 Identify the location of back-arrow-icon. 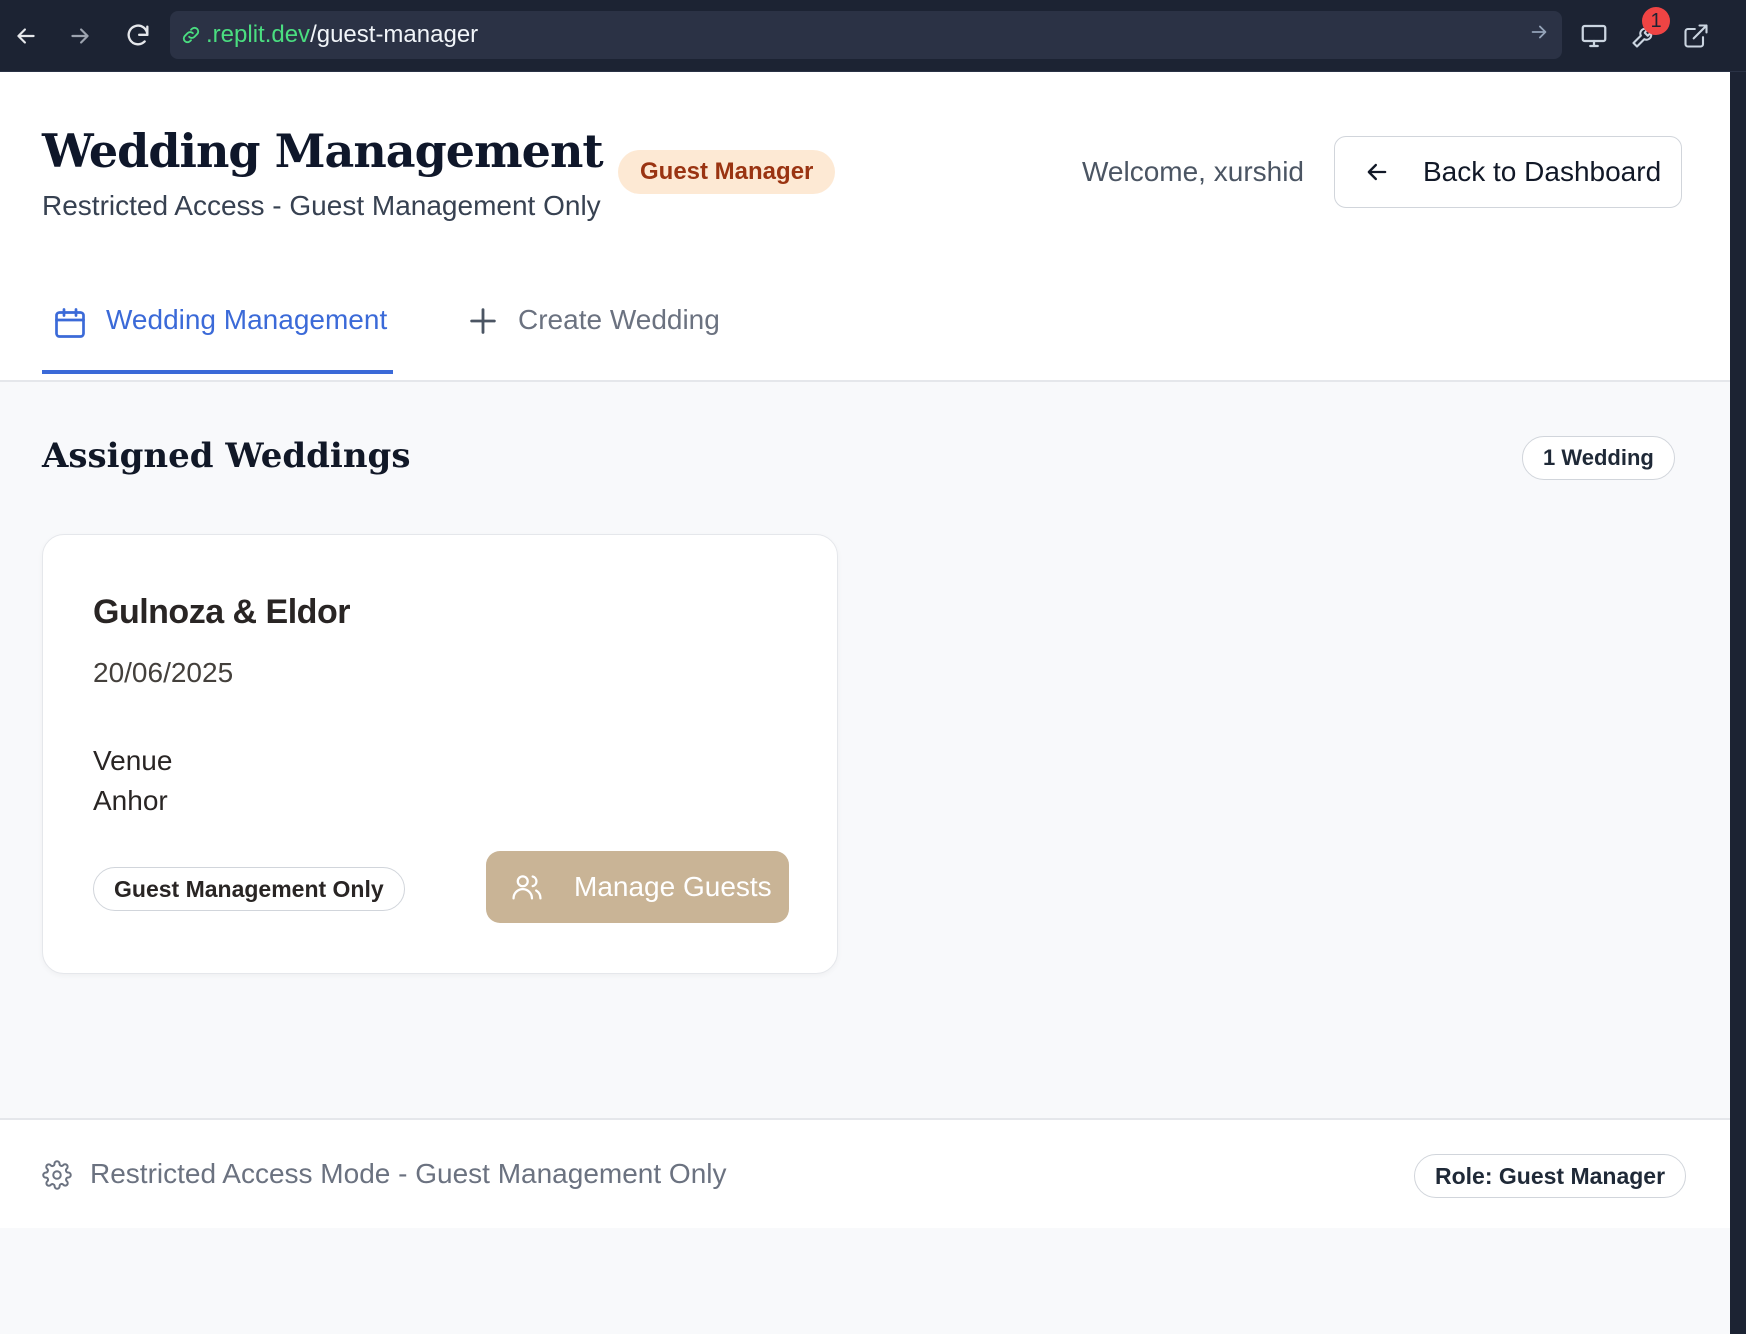
(26, 36).